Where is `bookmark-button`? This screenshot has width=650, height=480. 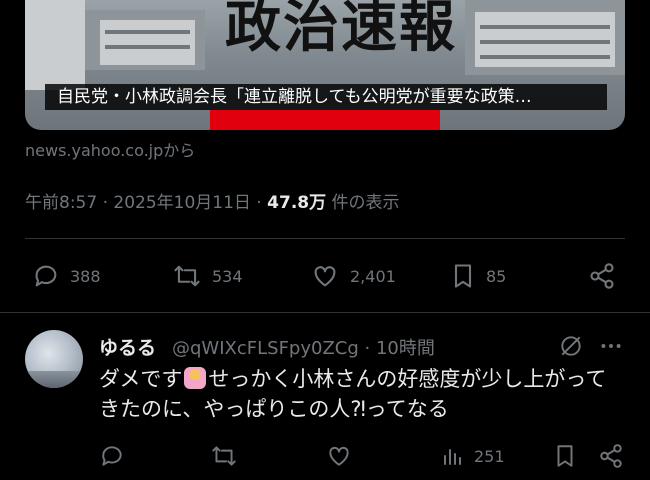 bookmark-button is located at coordinates (565, 456).